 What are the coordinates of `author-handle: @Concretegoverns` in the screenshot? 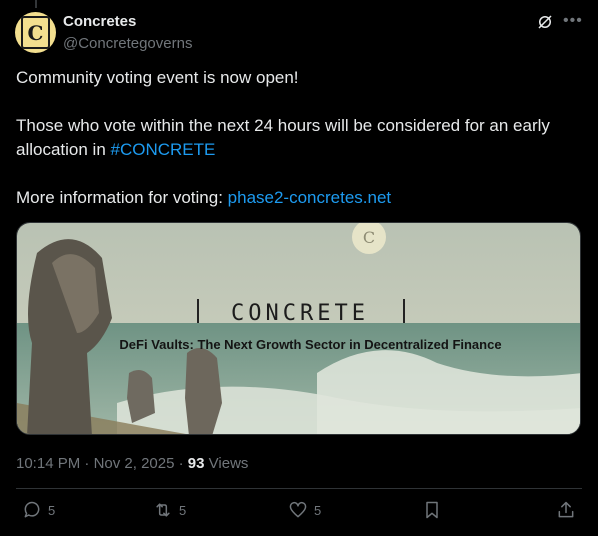 It's located at (127, 43).